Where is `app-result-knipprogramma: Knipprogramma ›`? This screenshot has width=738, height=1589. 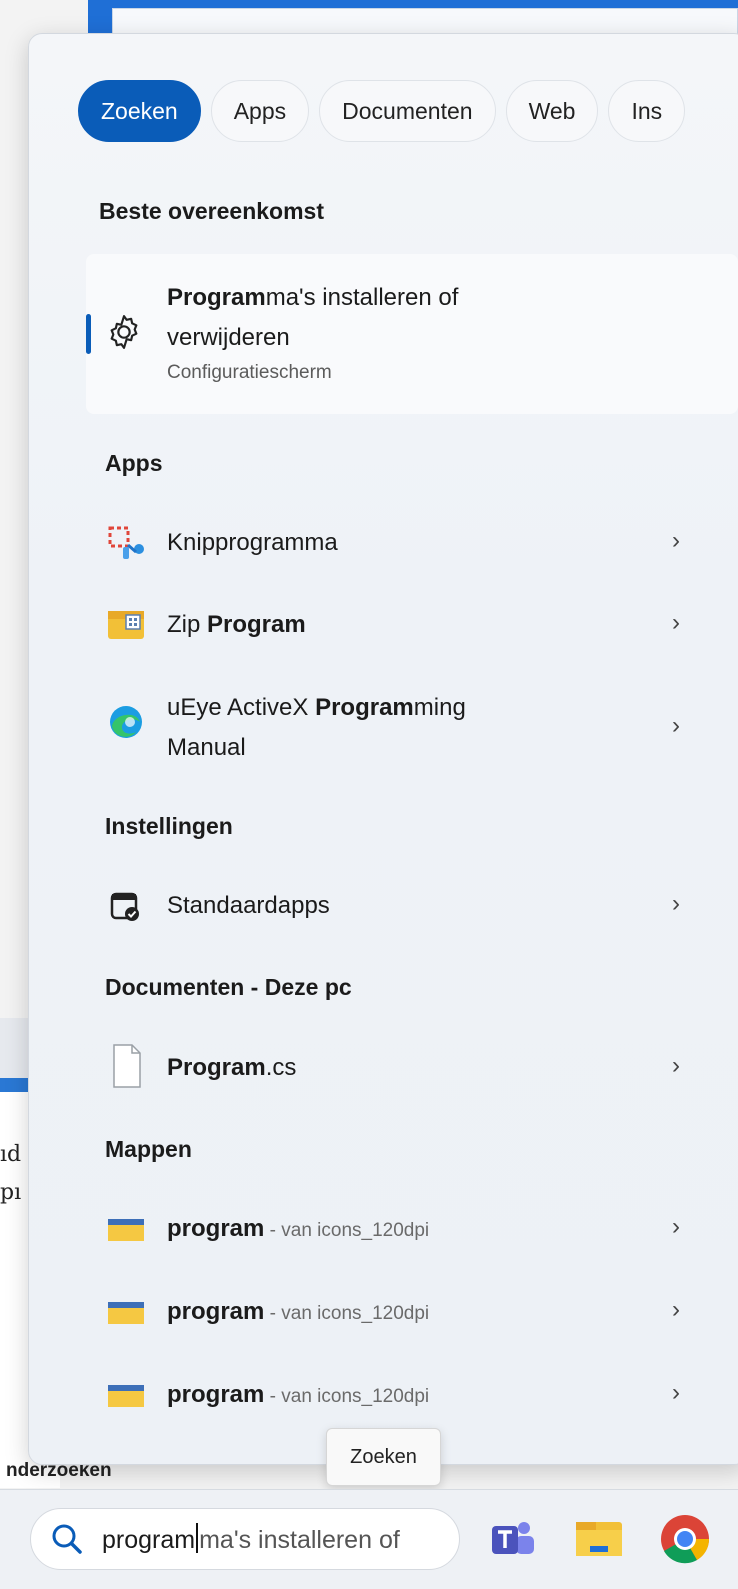 app-result-knipprogramma: Knipprogramma › is located at coordinates (406, 543).